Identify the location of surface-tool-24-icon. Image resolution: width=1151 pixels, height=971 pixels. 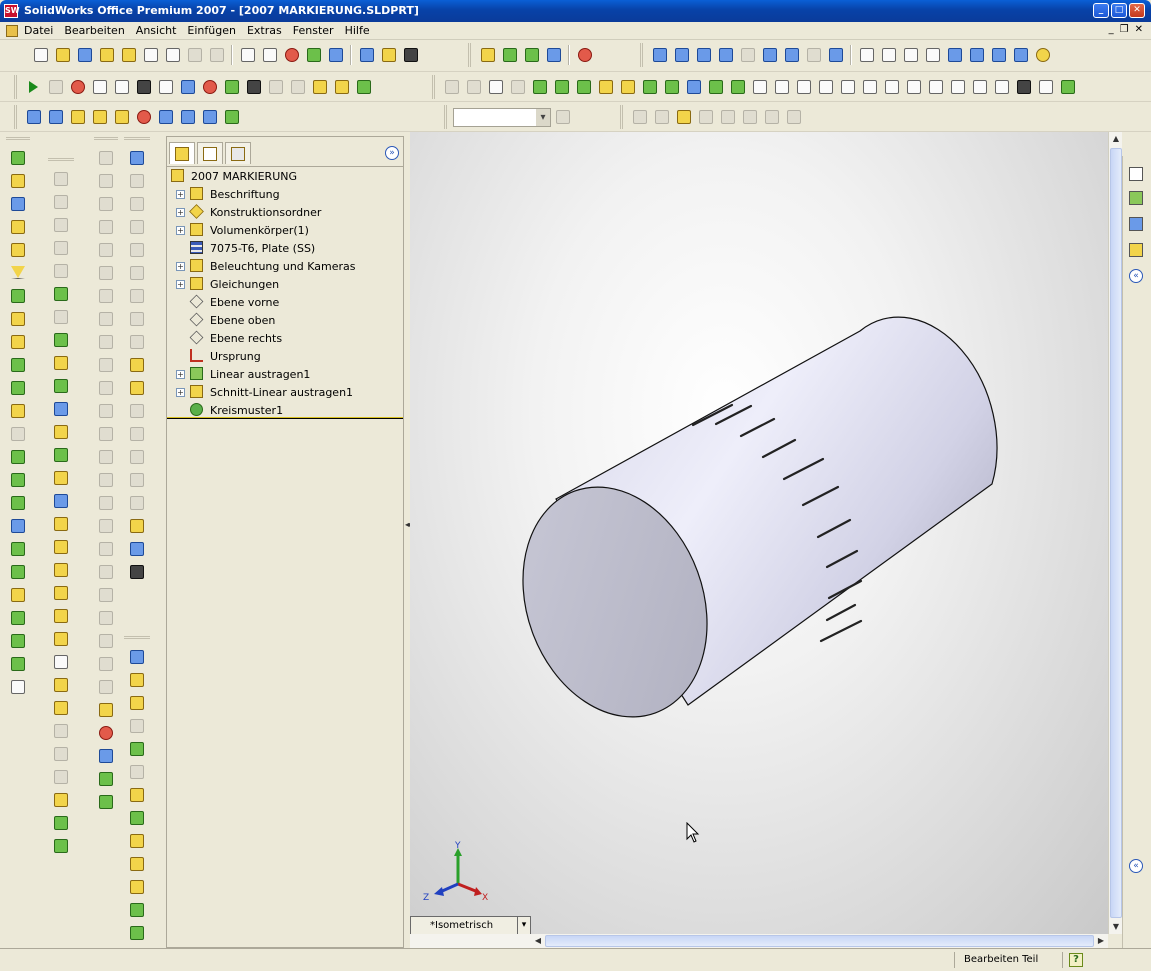
(61, 707).